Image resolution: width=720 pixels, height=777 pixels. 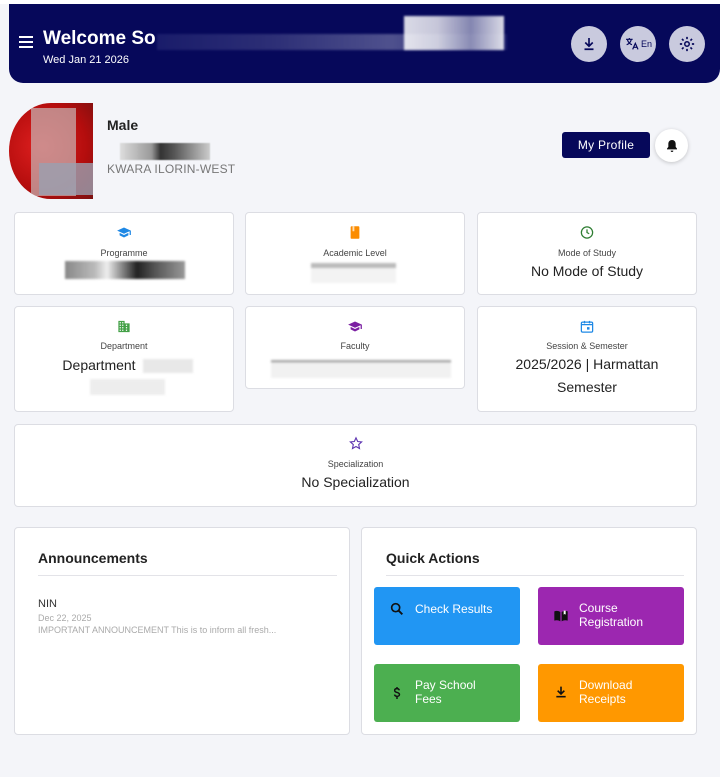 I want to click on notifications-button, so click(x=671, y=145).